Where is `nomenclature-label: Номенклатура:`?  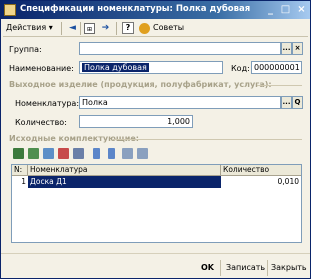 nomenclature-label: Номенклатура: is located at coordinates (47, 103).